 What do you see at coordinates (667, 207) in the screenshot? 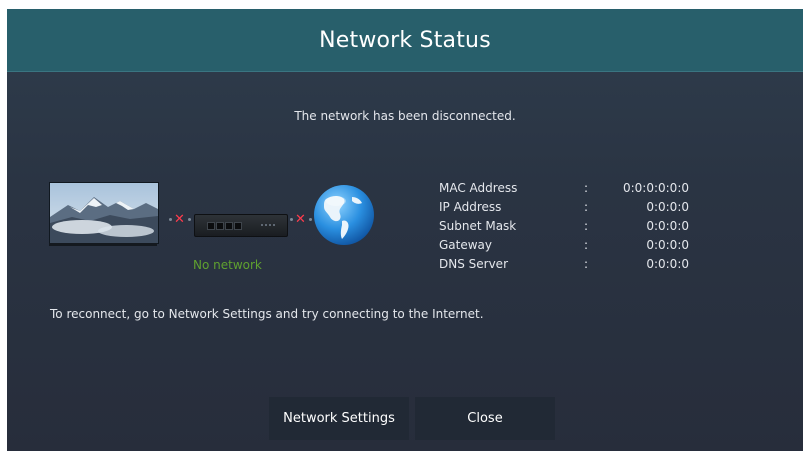
I see `ip-address-value: 0:0:0:0` at bounding box center [667, 207].